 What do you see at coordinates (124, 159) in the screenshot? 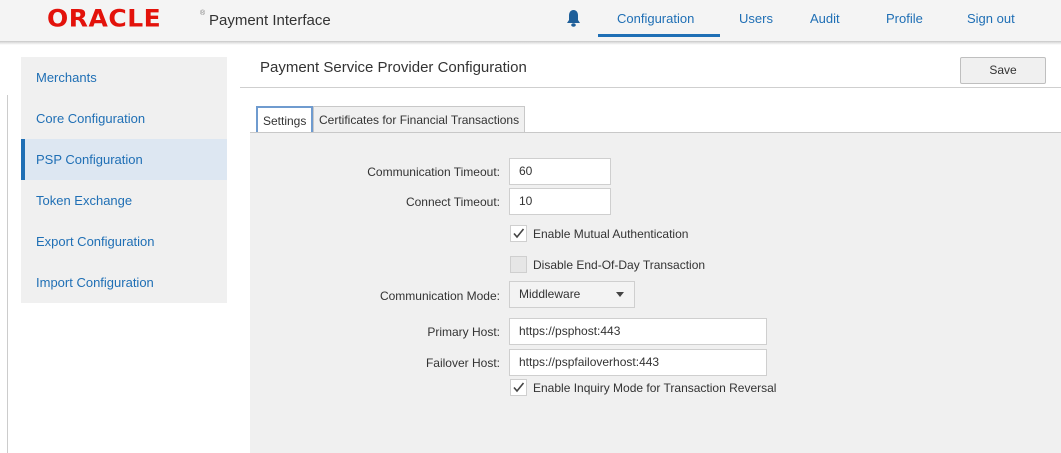
I see `sidebar-item-psp-configuration: PSP Configuration` at bounding box center [124, 159].